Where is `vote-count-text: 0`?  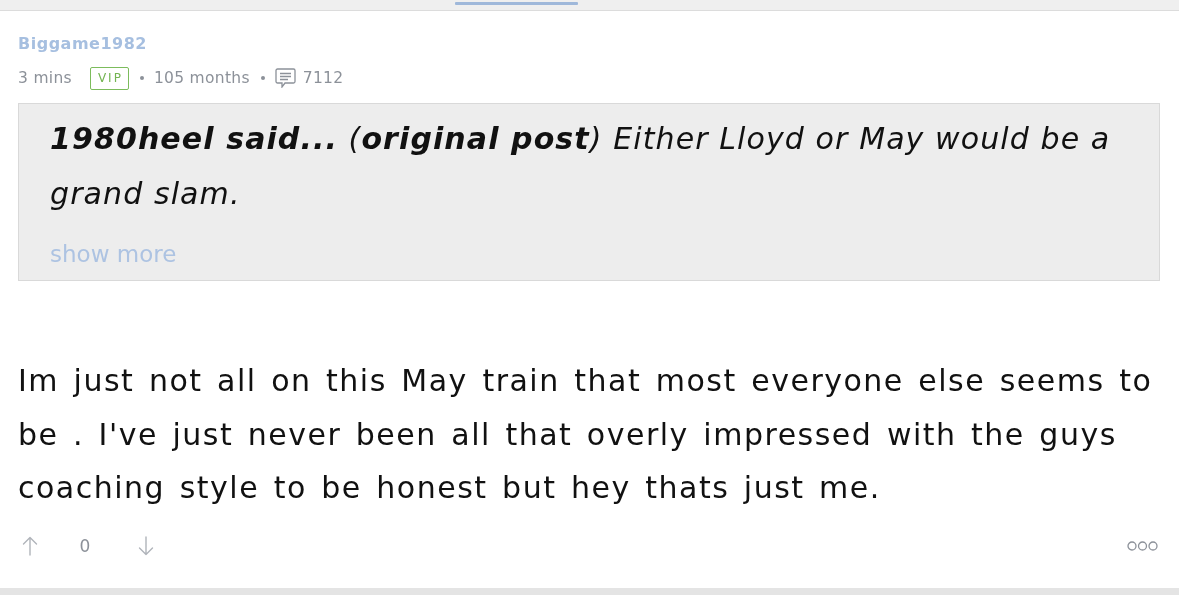 vote-count-text: 0 is located at coordinates (85, 545).